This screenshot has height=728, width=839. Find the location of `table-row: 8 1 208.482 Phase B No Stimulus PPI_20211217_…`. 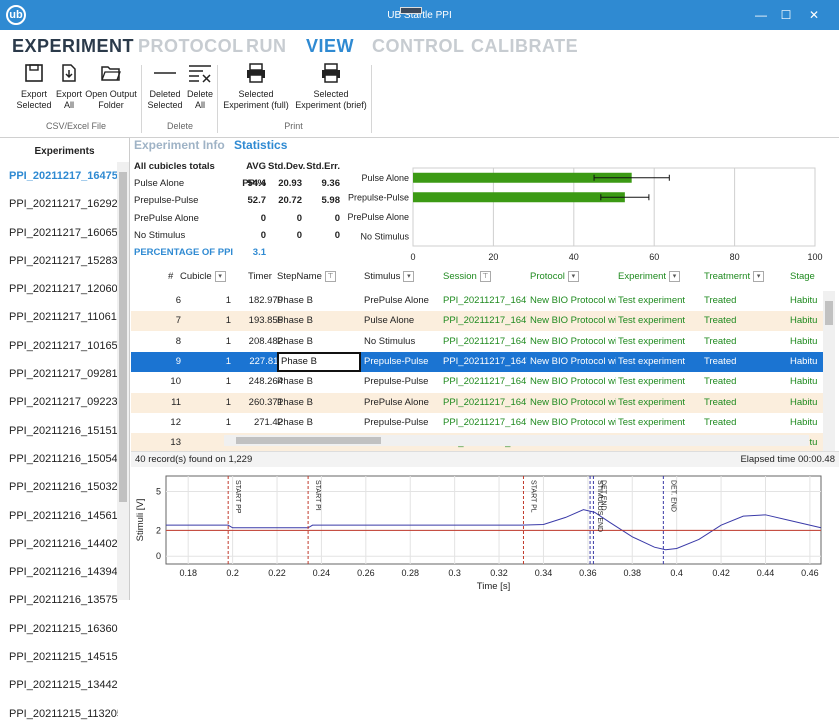

table-row: 8 1 208.482 Phase B No Stimulus PPI_20211217_… is located at coordinates (477, 341).